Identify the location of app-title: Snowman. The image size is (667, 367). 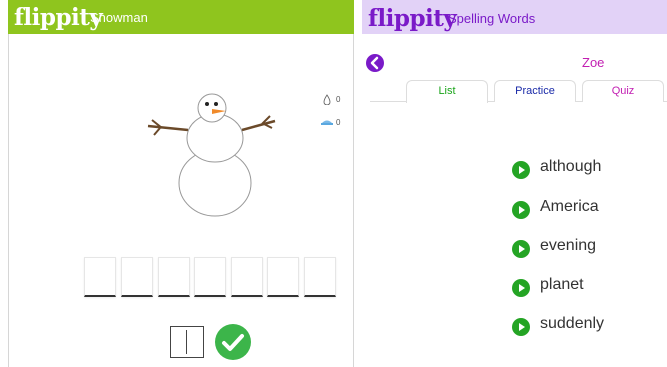
(119, 17).